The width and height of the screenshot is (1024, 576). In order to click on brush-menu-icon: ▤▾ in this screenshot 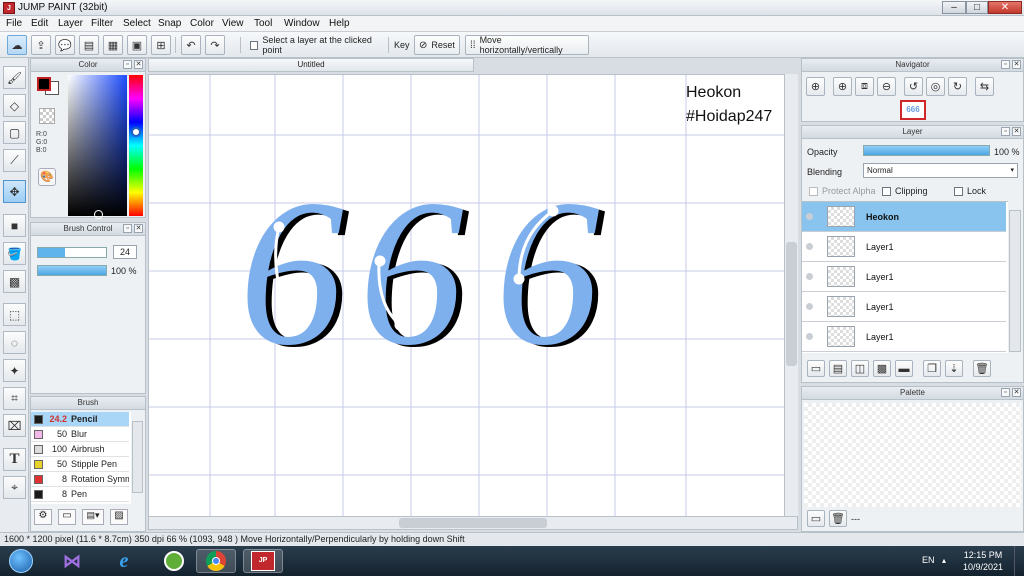, I will do `click(93, 517)`.